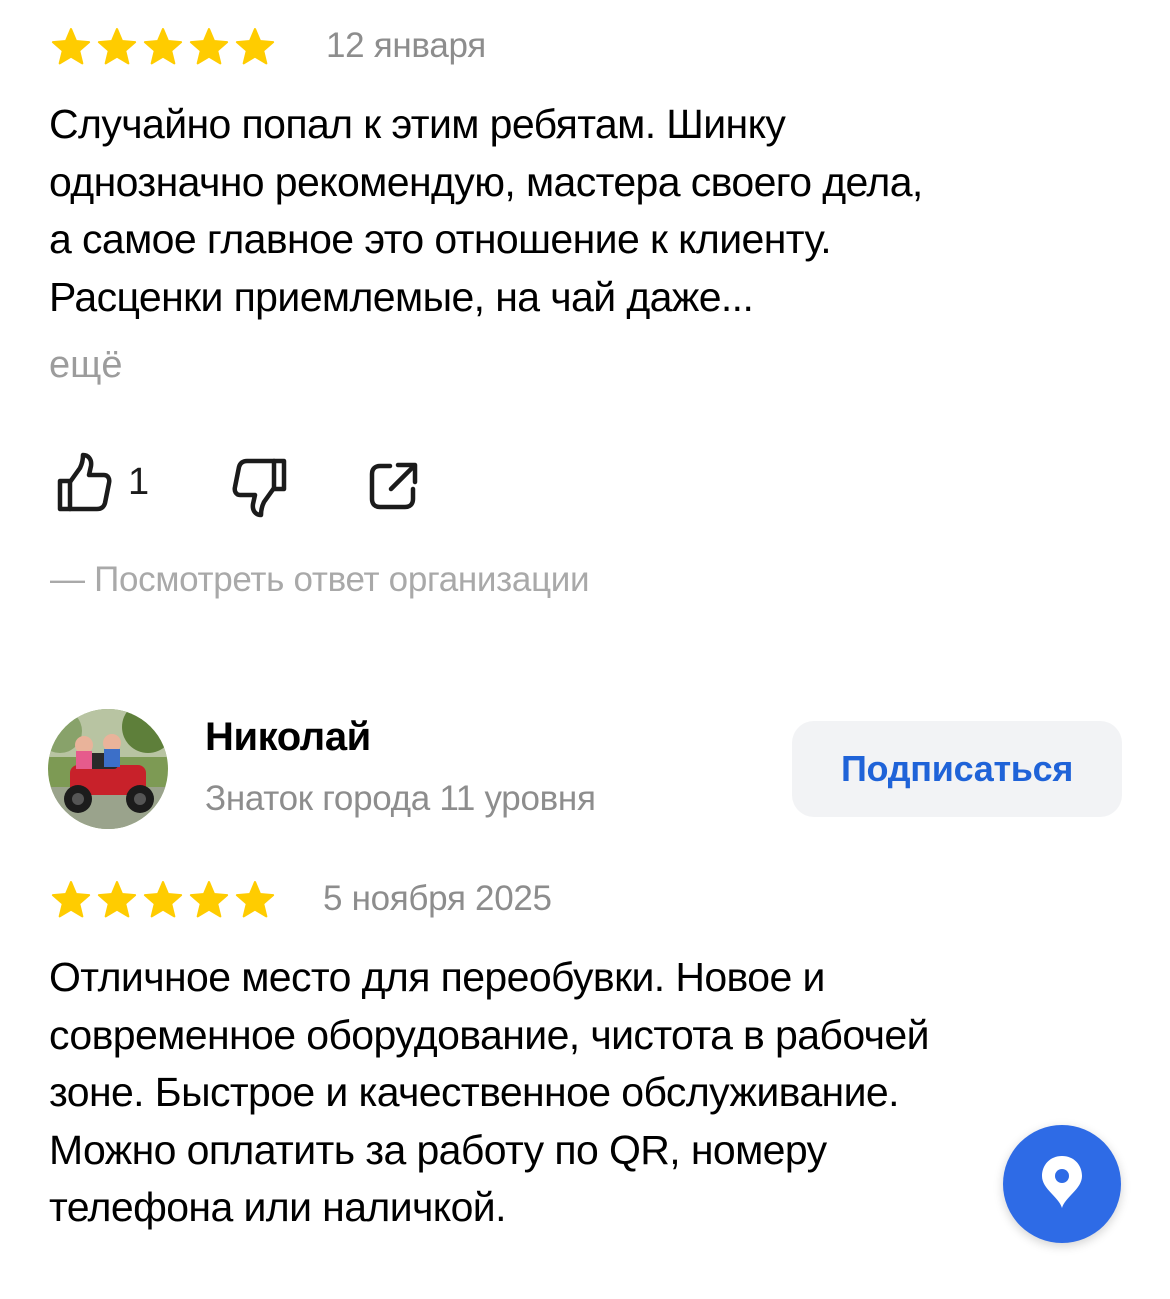 The width and height of the screenshot is (1170, 1299). Describe the element at coordinates (406, 45) in the screenshot. I see `review-date: 12 января` at that location.